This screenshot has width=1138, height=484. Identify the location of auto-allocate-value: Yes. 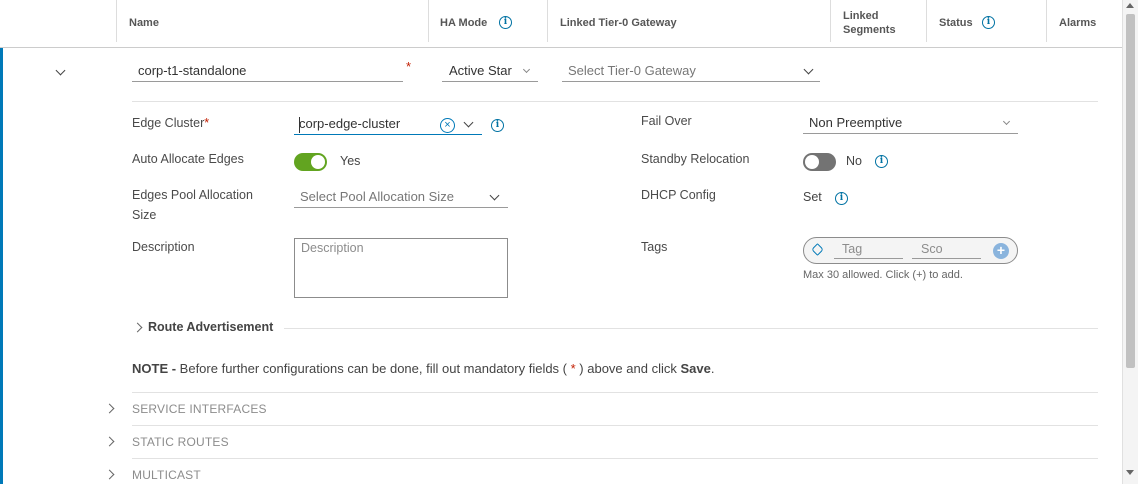
(350, 161).